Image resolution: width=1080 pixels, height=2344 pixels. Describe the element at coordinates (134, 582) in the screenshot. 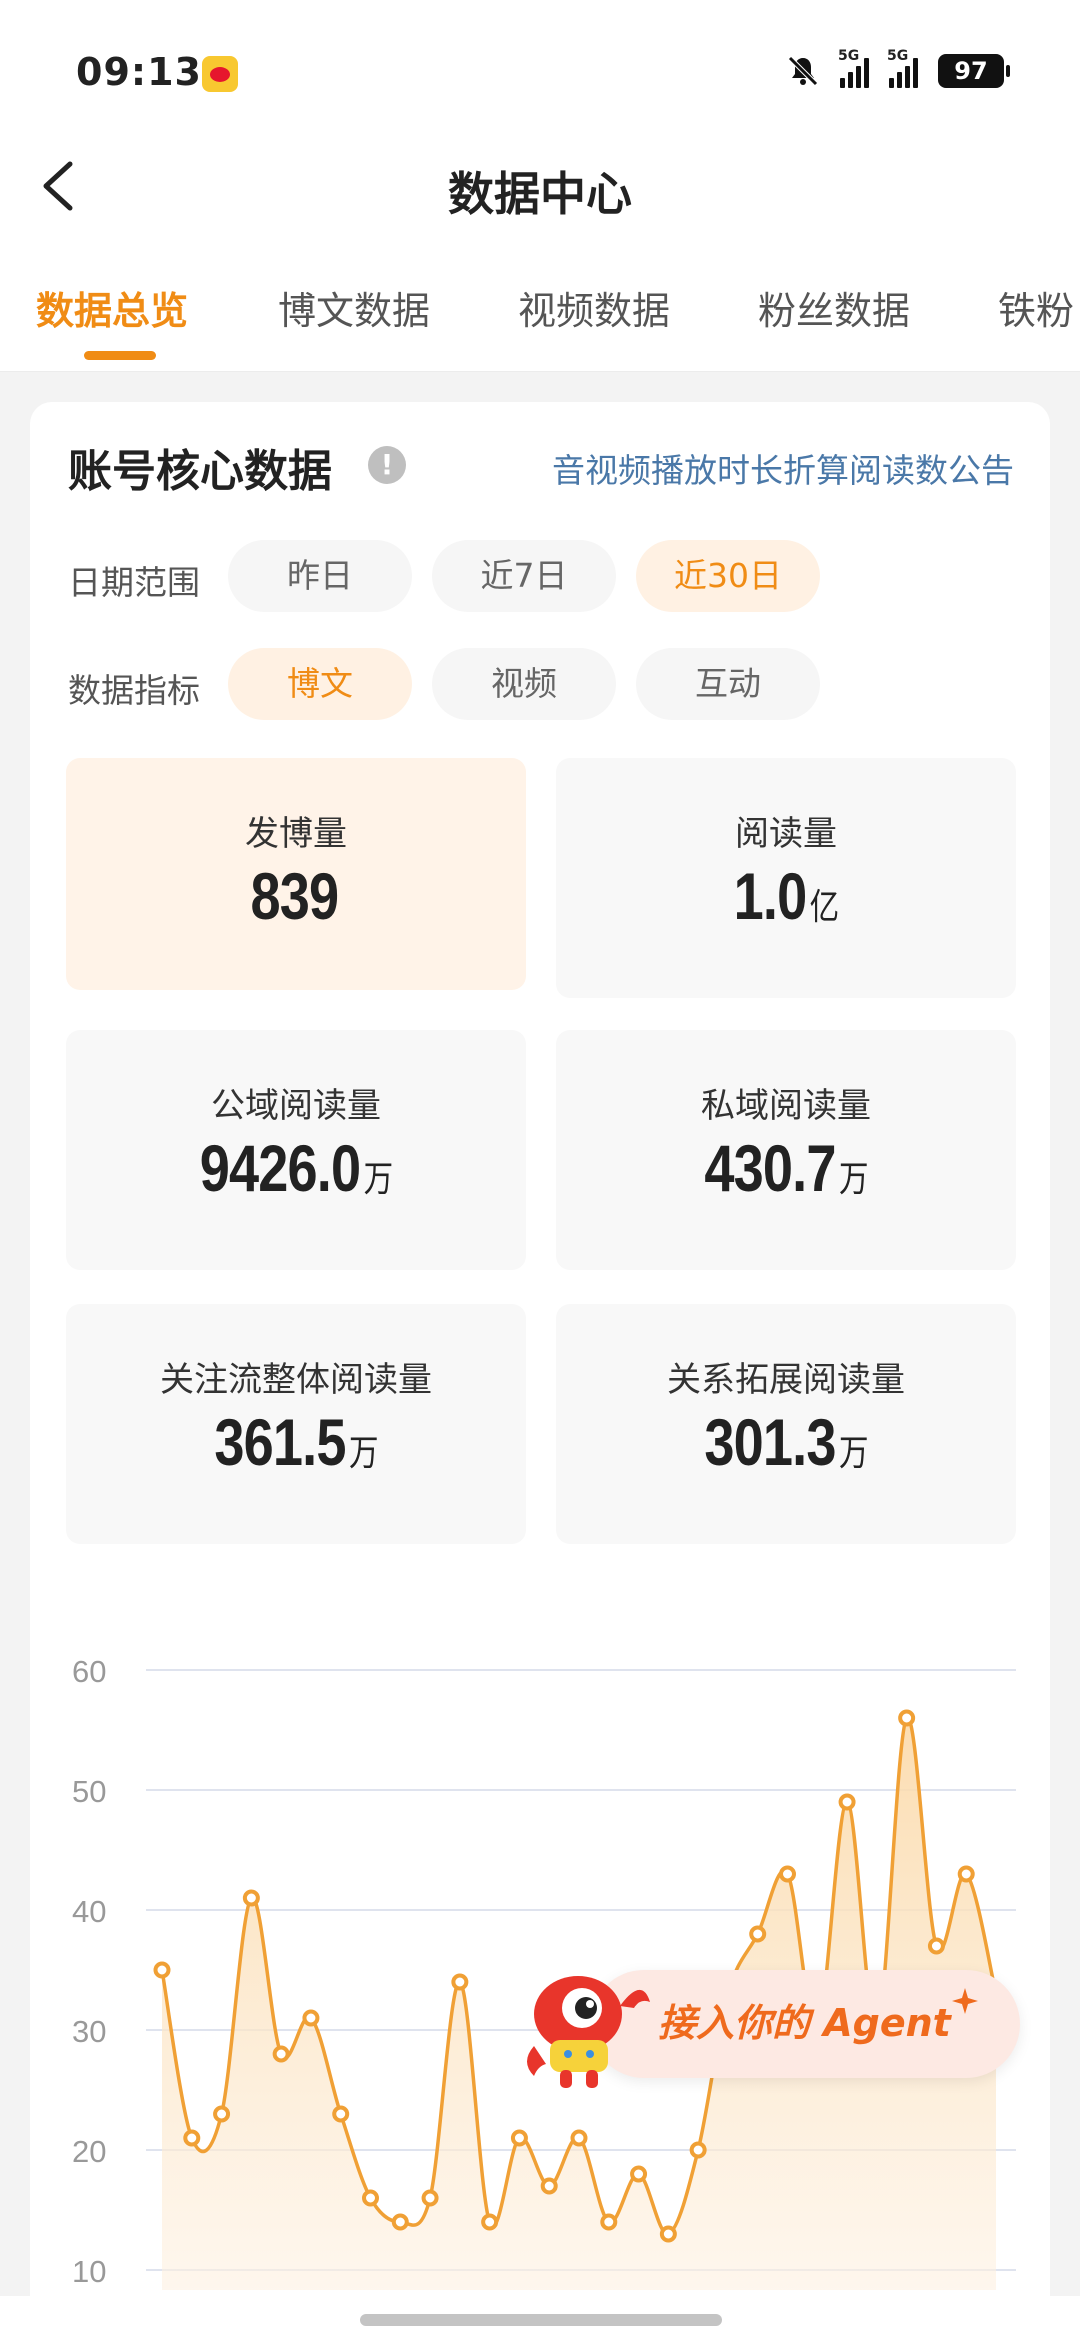

I see `date-range-label: 日期范围` at that location.